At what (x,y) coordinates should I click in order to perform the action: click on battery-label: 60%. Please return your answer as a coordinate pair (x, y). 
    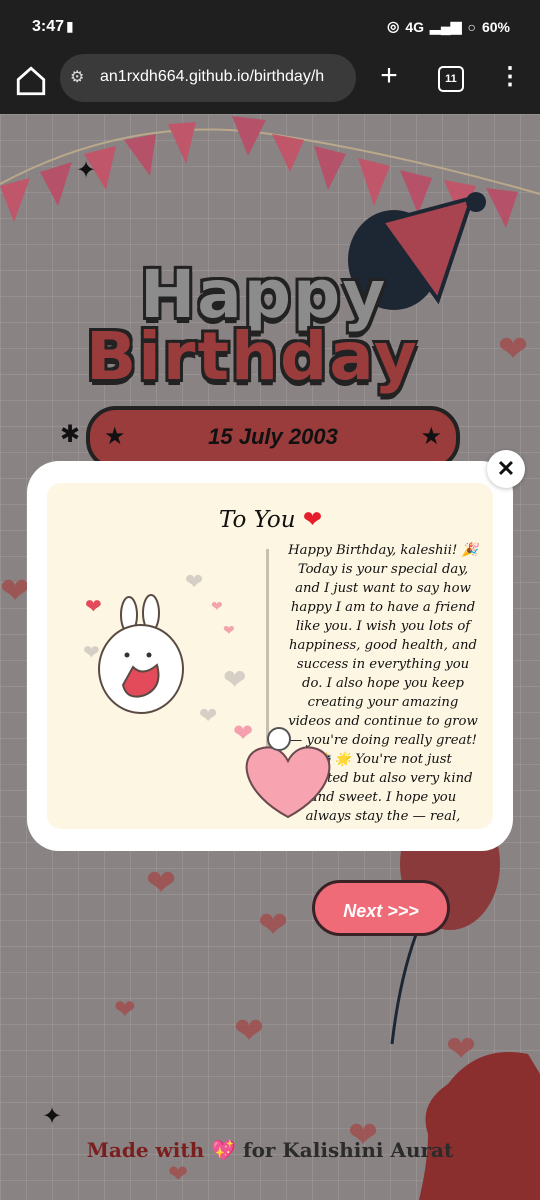
    Looking at the image, I should click on (495, 26).